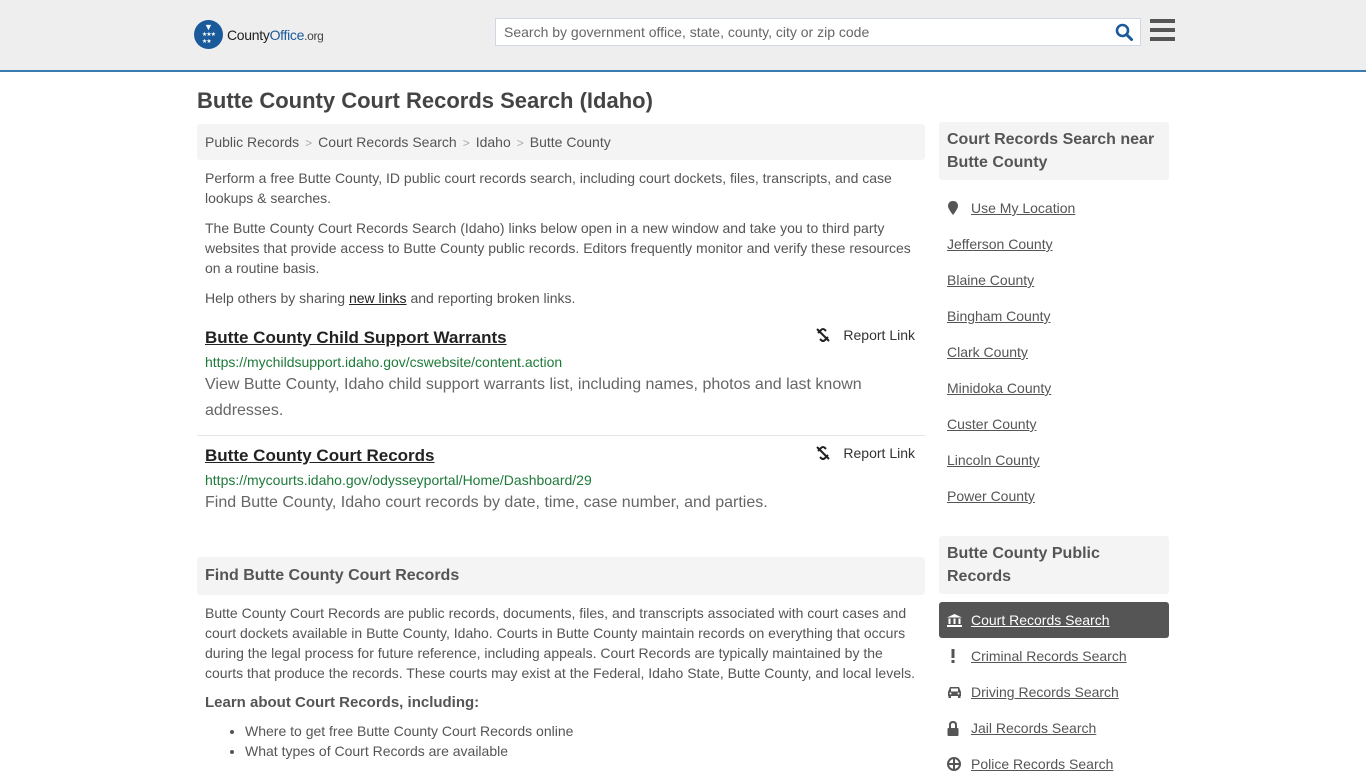 The height and width of the screenshot is (782, 1366). I want to click on nearby-county-link: Lincoln County, so click(1054, 460).